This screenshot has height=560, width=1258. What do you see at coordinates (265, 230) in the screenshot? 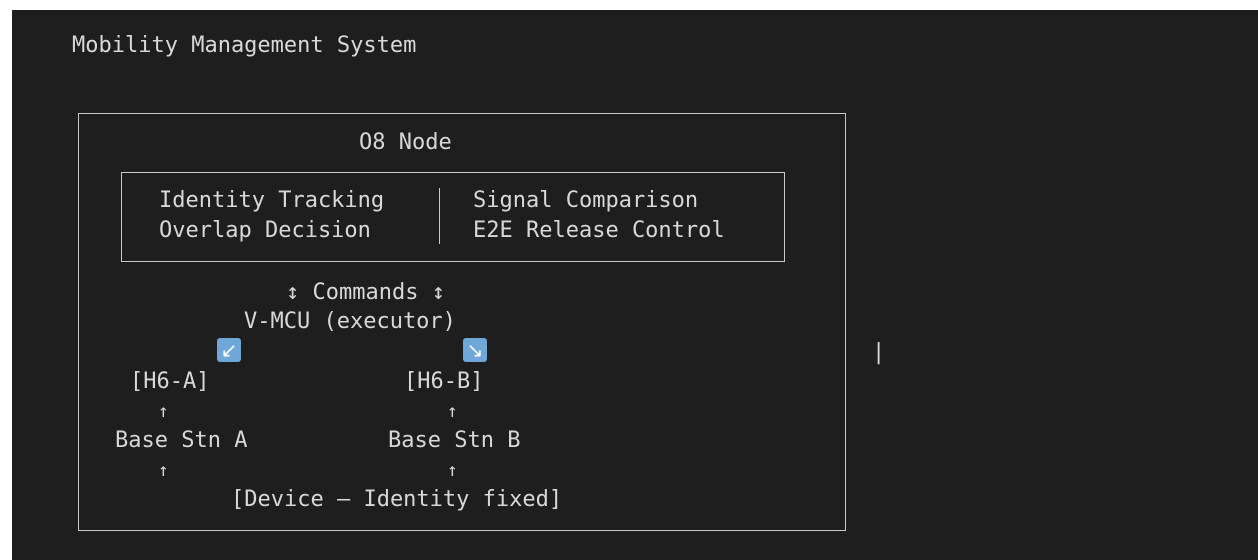
I see `function-overlap-decision: Overlap Decision` at bounding box center [265, 230].